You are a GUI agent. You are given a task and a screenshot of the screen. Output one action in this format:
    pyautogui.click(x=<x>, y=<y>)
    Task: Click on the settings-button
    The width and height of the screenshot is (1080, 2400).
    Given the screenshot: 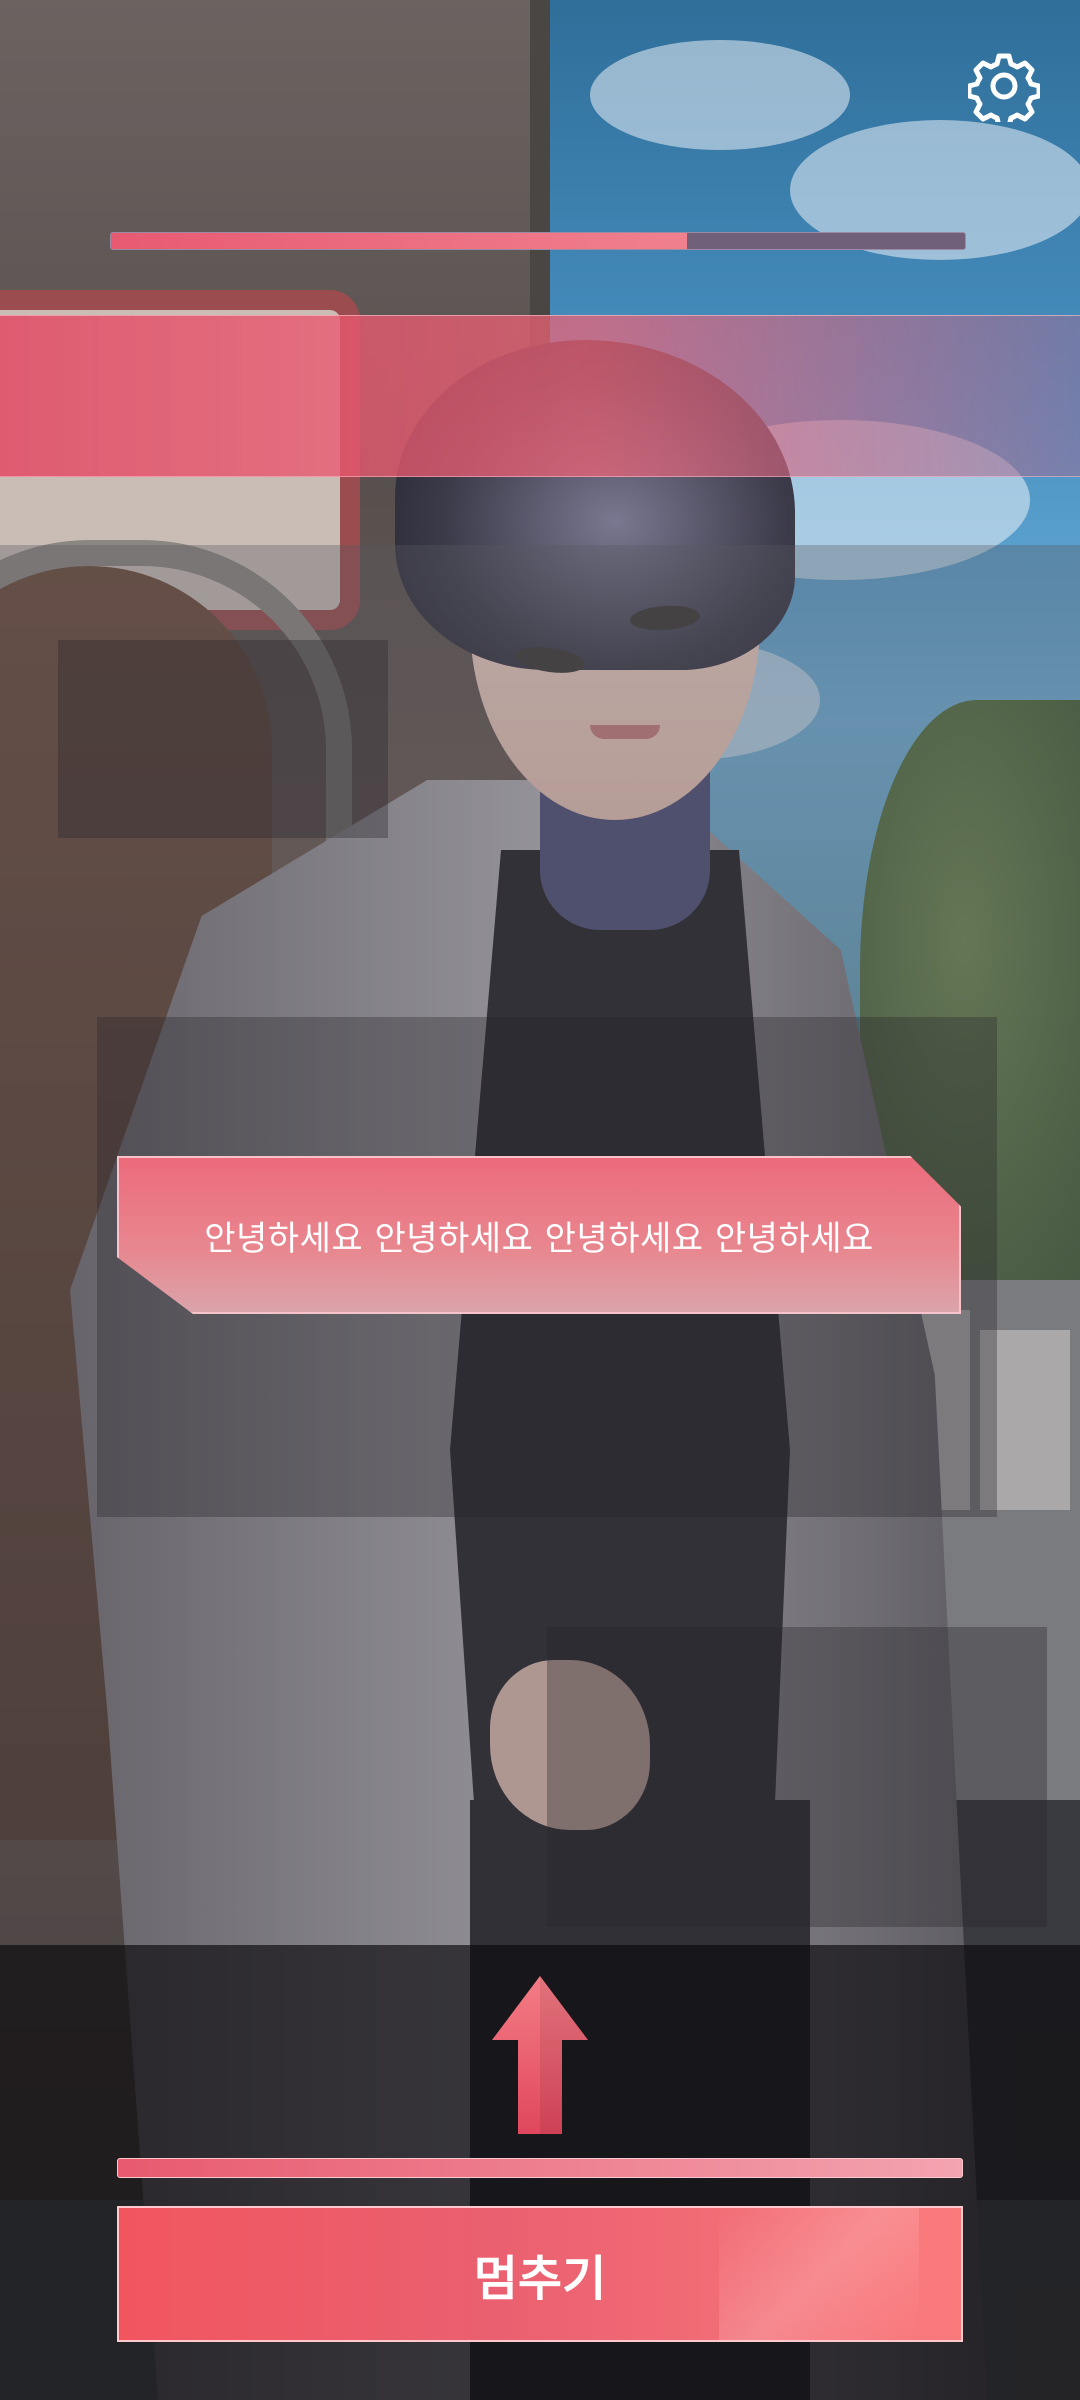 What is the action you would take?
    pyautogui.click(x=1004, y=89)
    